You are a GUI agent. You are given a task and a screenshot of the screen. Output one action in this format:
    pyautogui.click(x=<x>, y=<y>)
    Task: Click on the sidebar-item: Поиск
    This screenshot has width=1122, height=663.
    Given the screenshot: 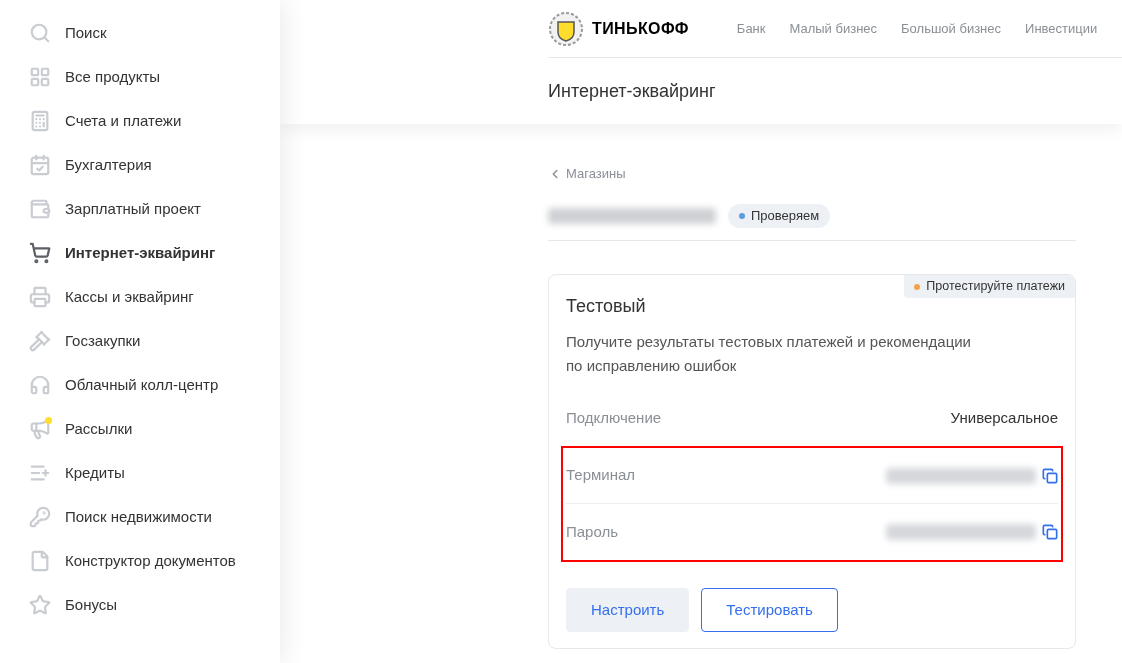 What is the action you would take?
    pyautogui.click(x=140, y=33)
    